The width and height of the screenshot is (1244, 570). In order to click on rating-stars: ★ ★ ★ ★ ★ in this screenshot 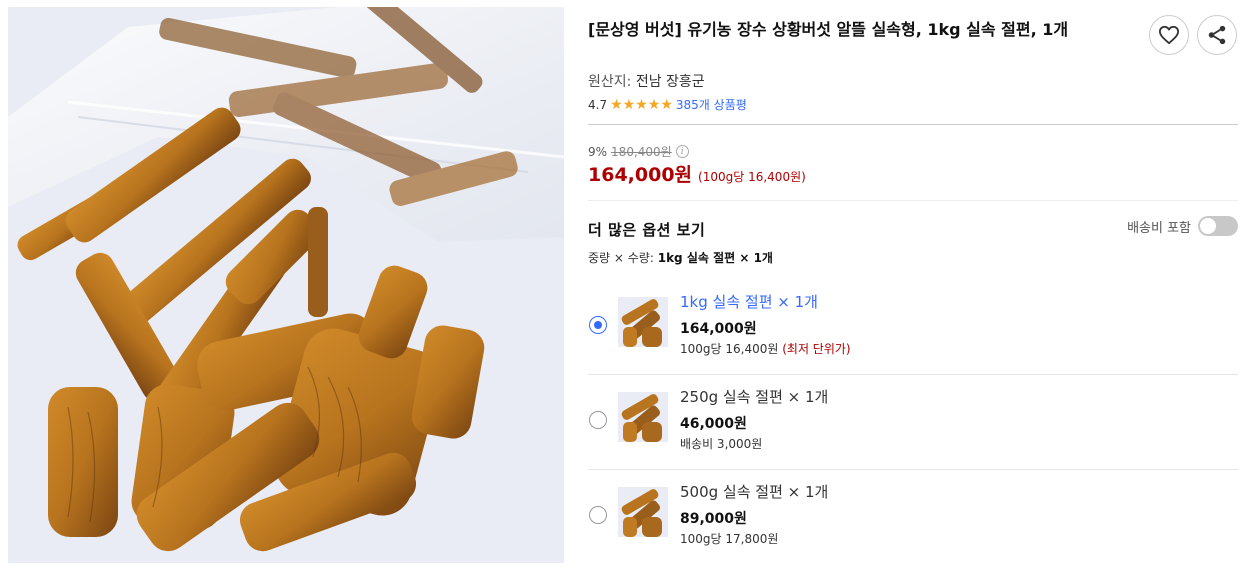, I will do `click(641, 105)`.